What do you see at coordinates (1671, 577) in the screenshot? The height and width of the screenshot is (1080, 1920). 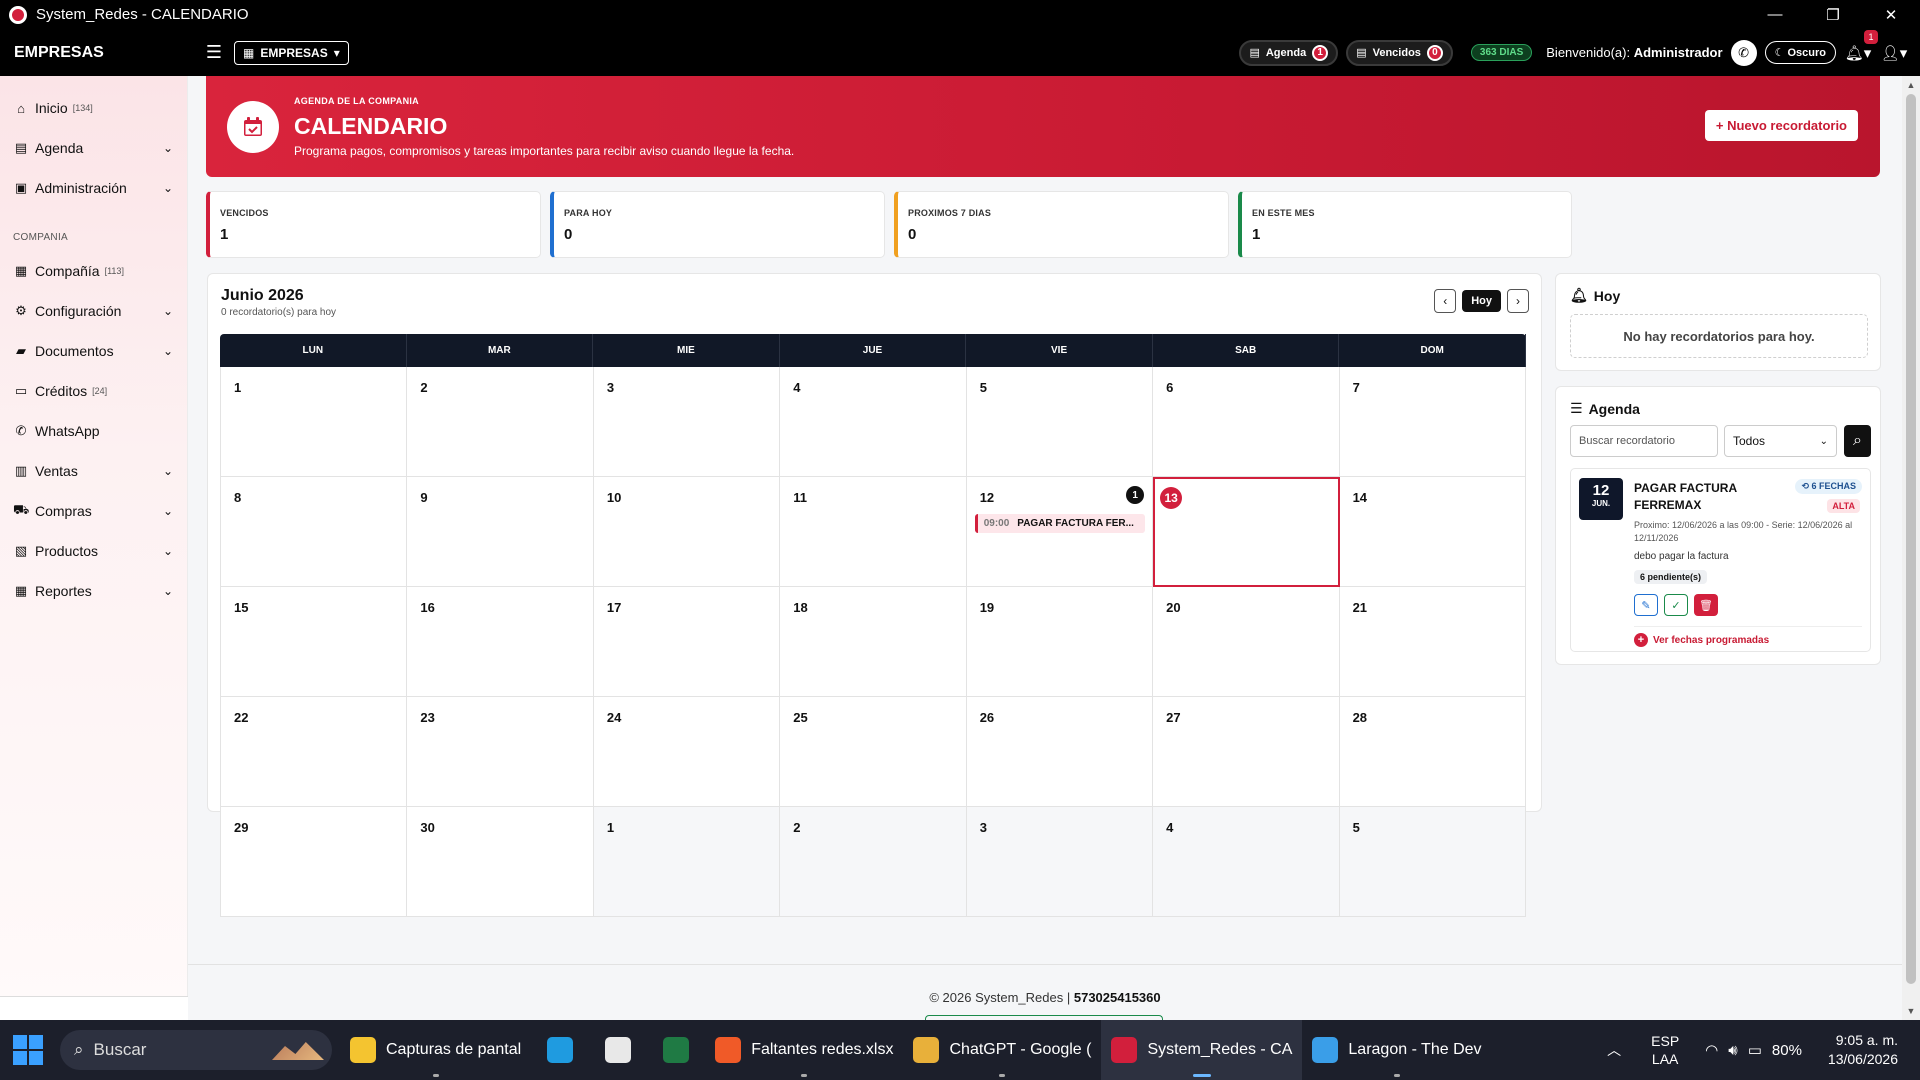 I see `pending-badge: 6 pendiente(s)` at bounding box center [1671, 577].